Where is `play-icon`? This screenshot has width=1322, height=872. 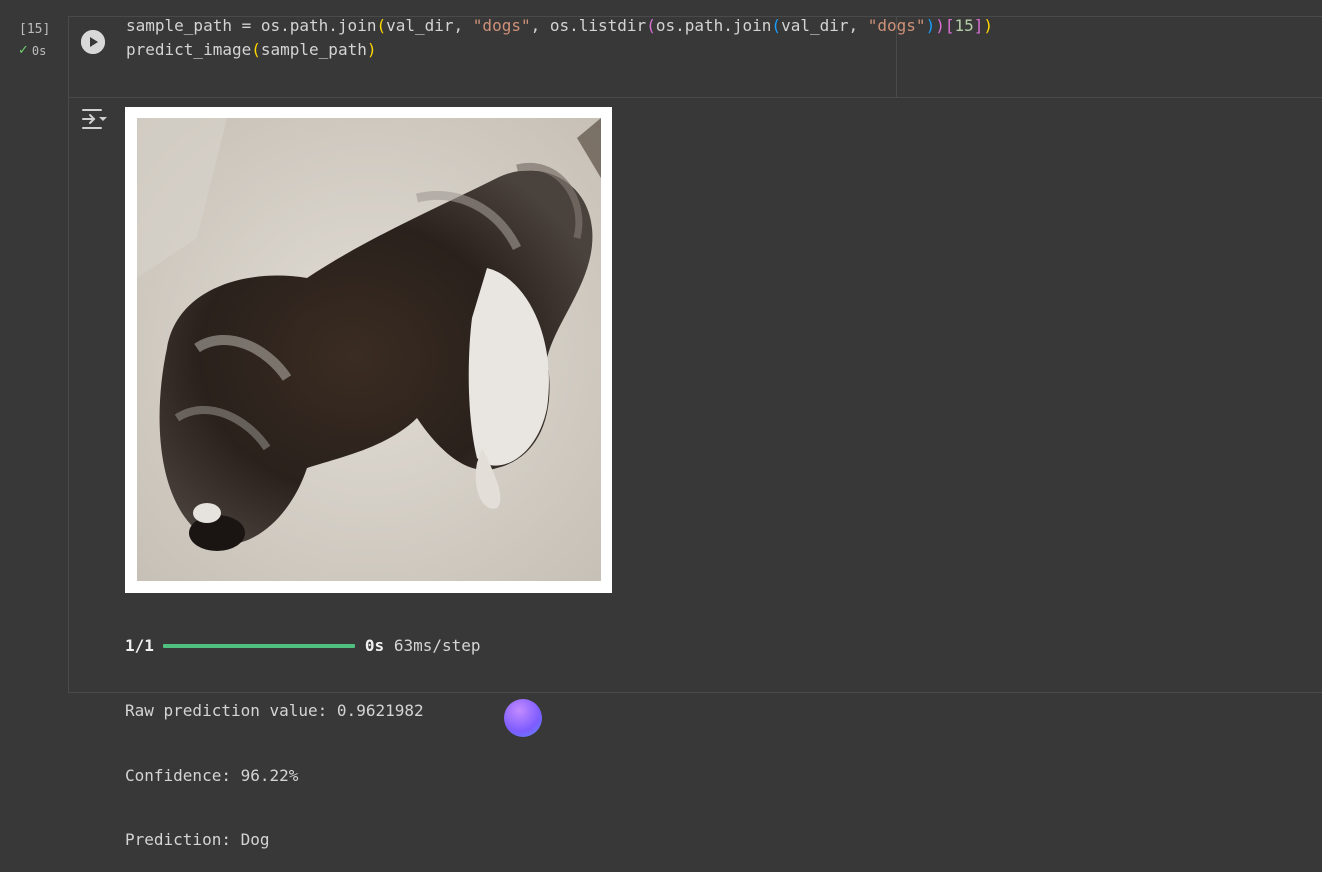 play-icon is located at coordinates (93, 42).